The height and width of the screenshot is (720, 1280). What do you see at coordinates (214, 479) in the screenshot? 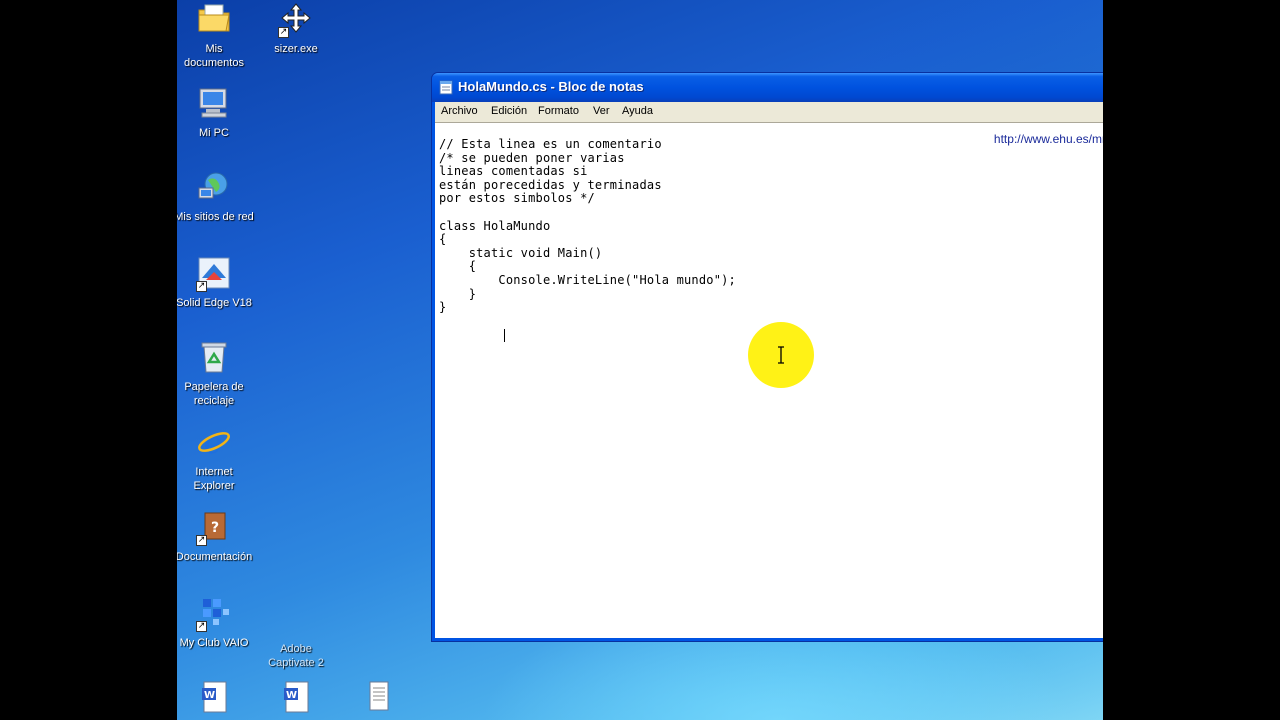
I see `desktop-icon-label: Internet Explorer` at bounding box center [214, 479].